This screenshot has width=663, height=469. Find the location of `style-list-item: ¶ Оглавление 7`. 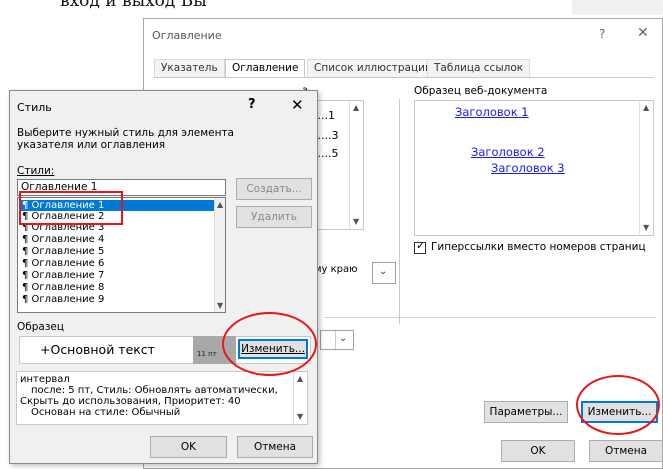

style-list-item: ¶ Оглавление 7 is located at coordinates (117, 275).